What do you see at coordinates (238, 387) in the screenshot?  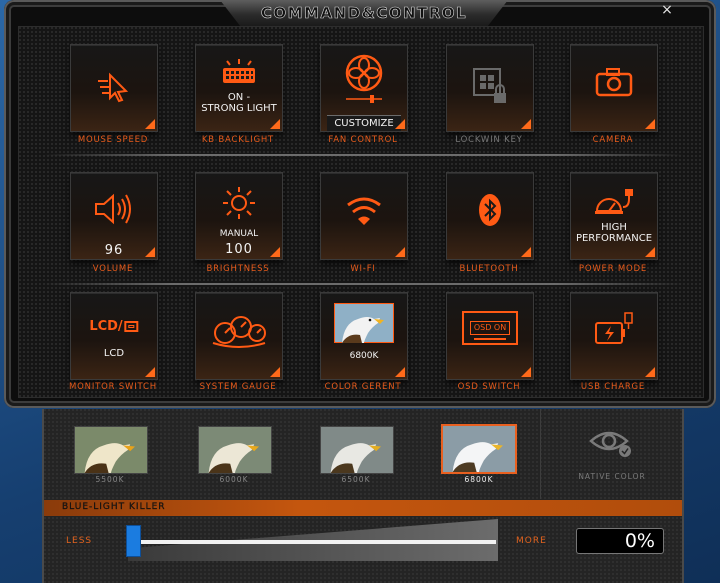 I see `tile-label: SYSTEM GAUGE` at bounding box center [238, 387].